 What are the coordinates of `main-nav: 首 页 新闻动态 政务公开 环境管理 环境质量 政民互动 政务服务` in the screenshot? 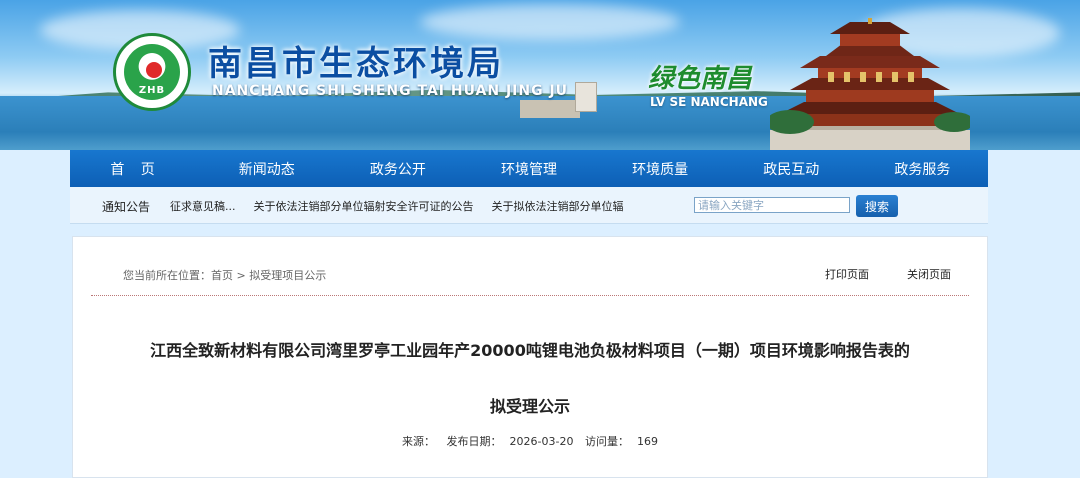 It's located at (529, 168).